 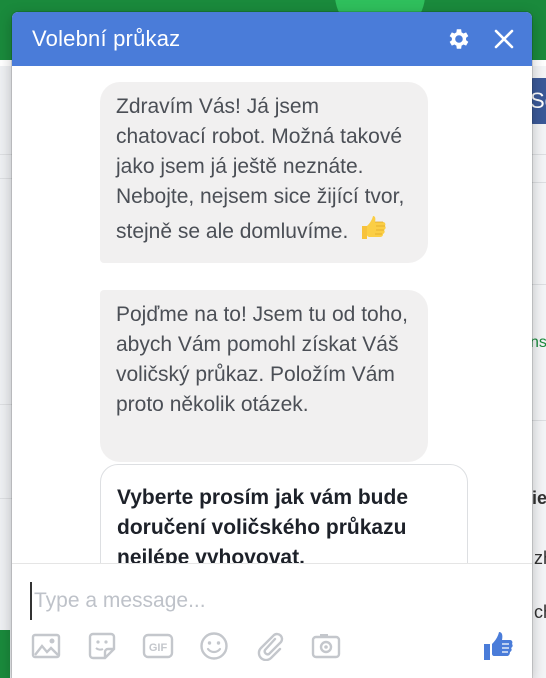 I want to click on emoji-icon, so click(x=214, y=646).